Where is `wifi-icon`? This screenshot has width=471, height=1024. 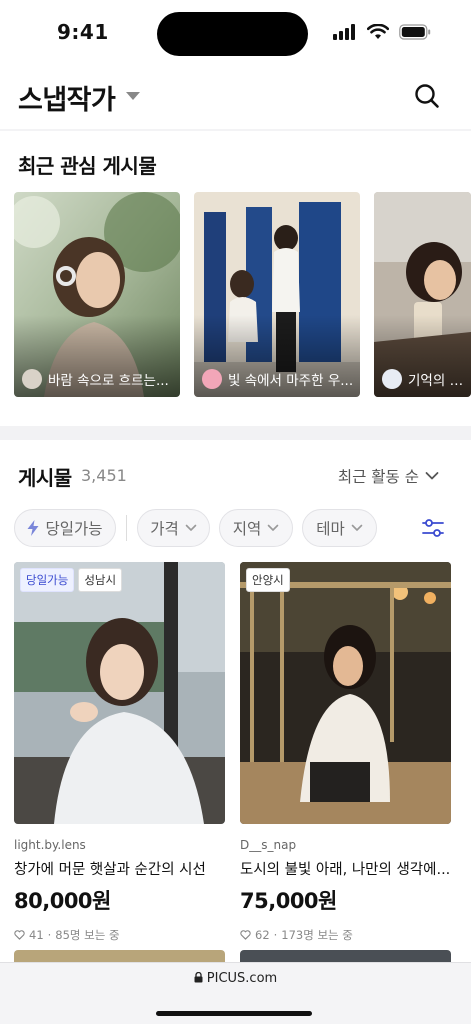
wifi-icon is located at coordinates (378, 31).